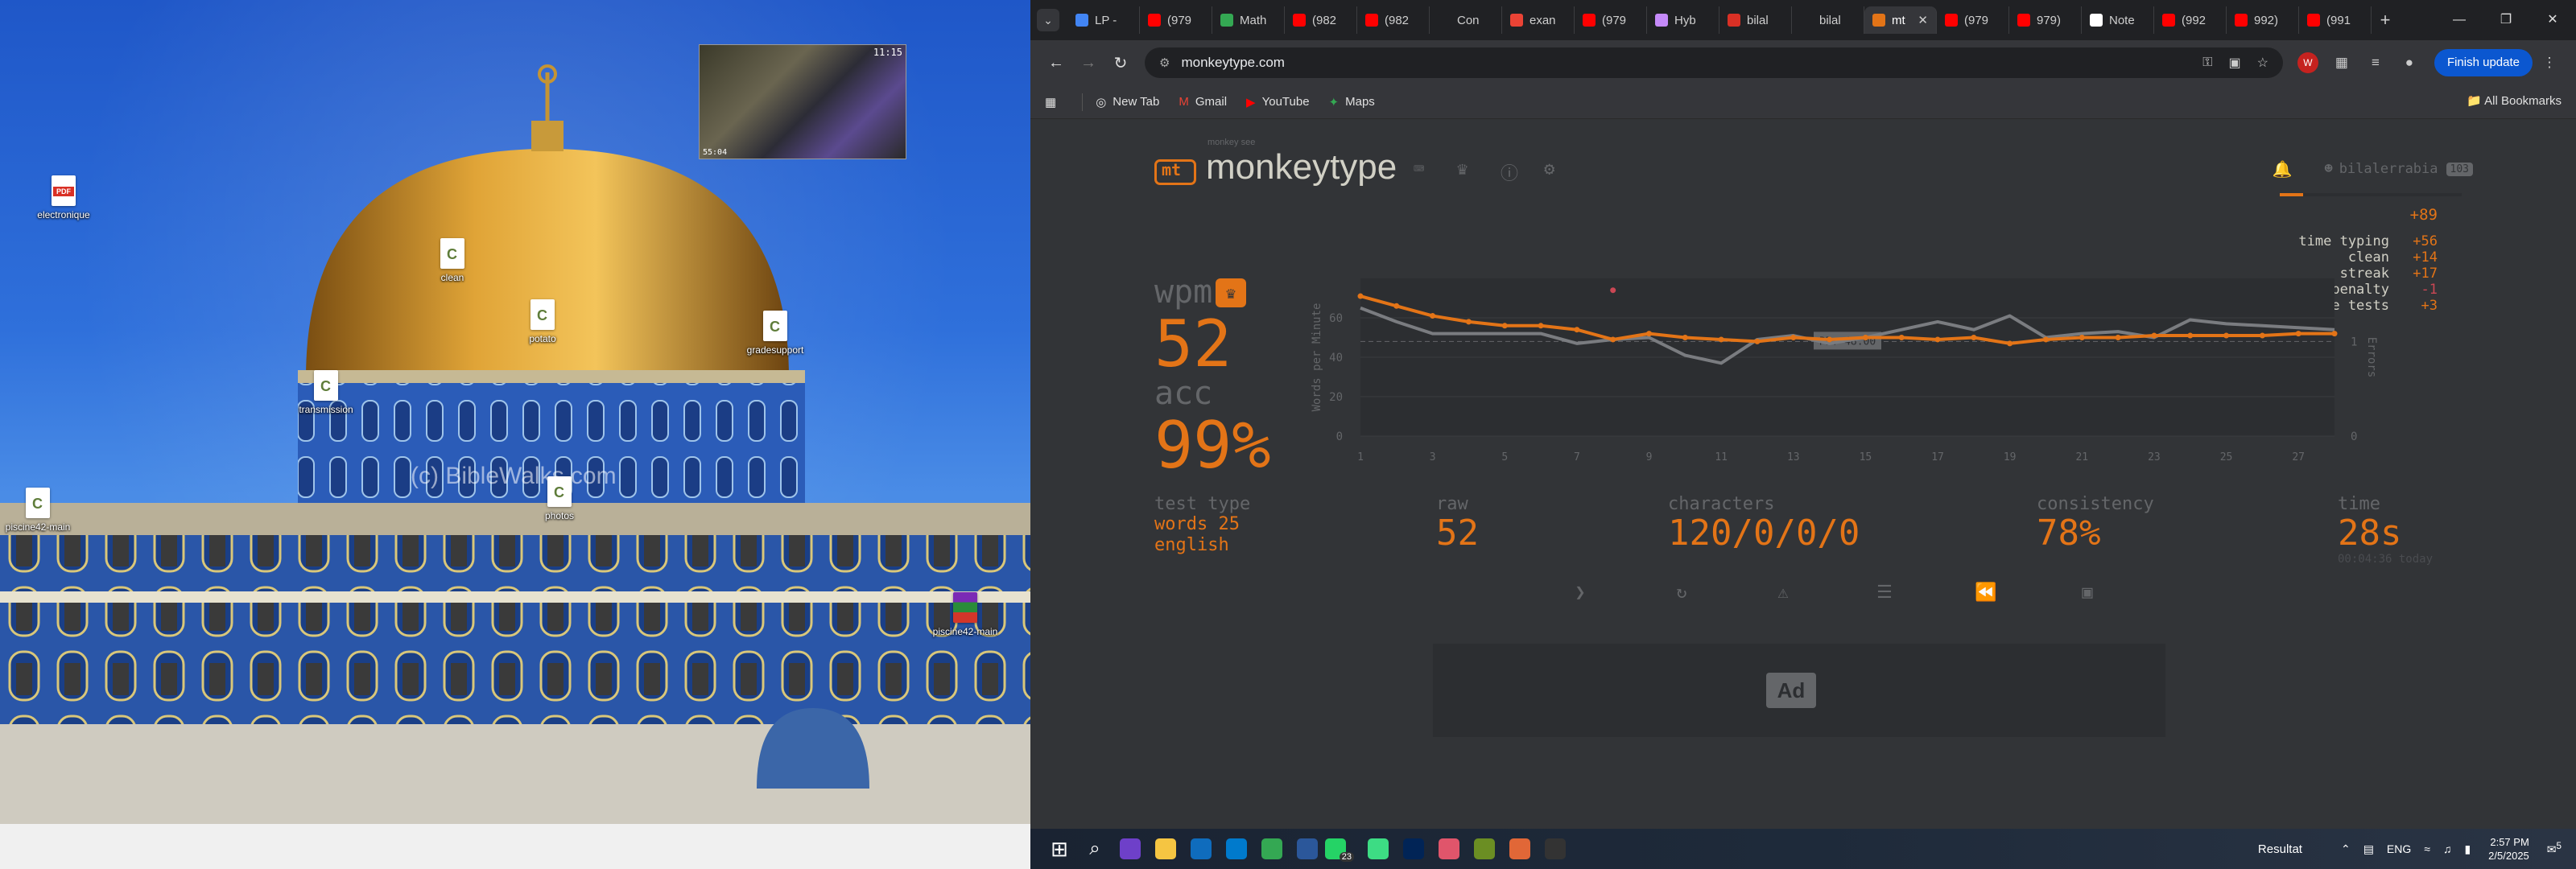  Describe the element at coordinates (1520, 849) in the screenshot. I see `taskbar-matlab-icon` at that location.